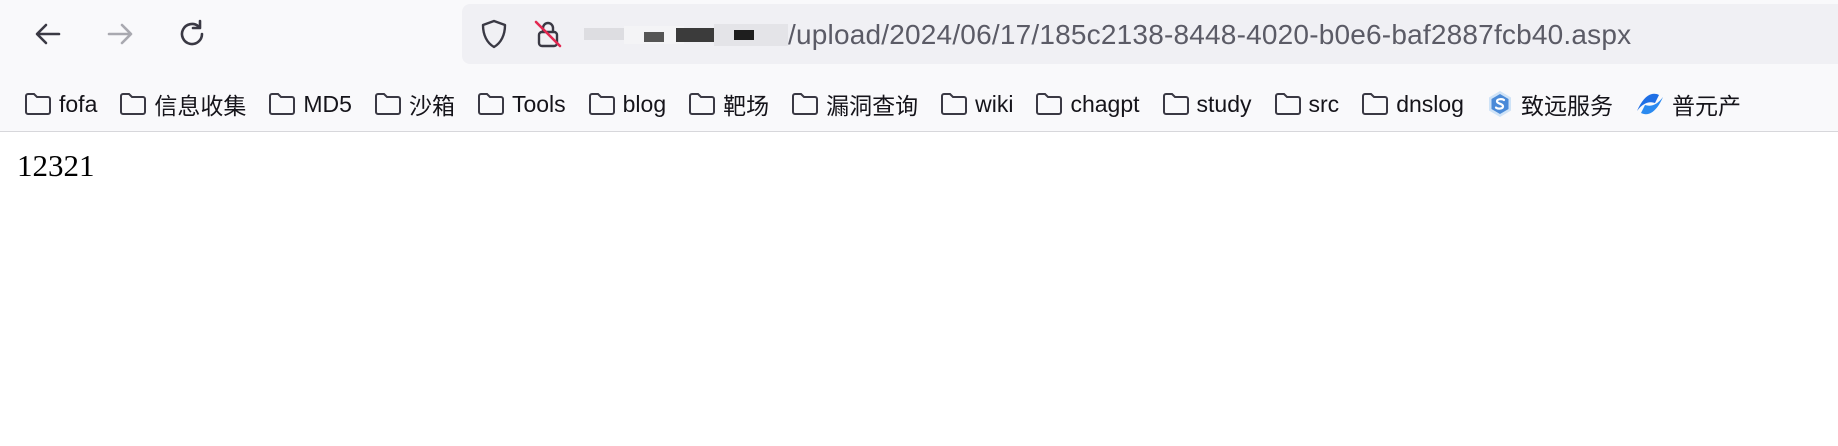 This screenshot has width=1838, height=446. Describe the element at coordinates (1324, 103) in the screenshot. I see `bookmark-label: src` at that location.